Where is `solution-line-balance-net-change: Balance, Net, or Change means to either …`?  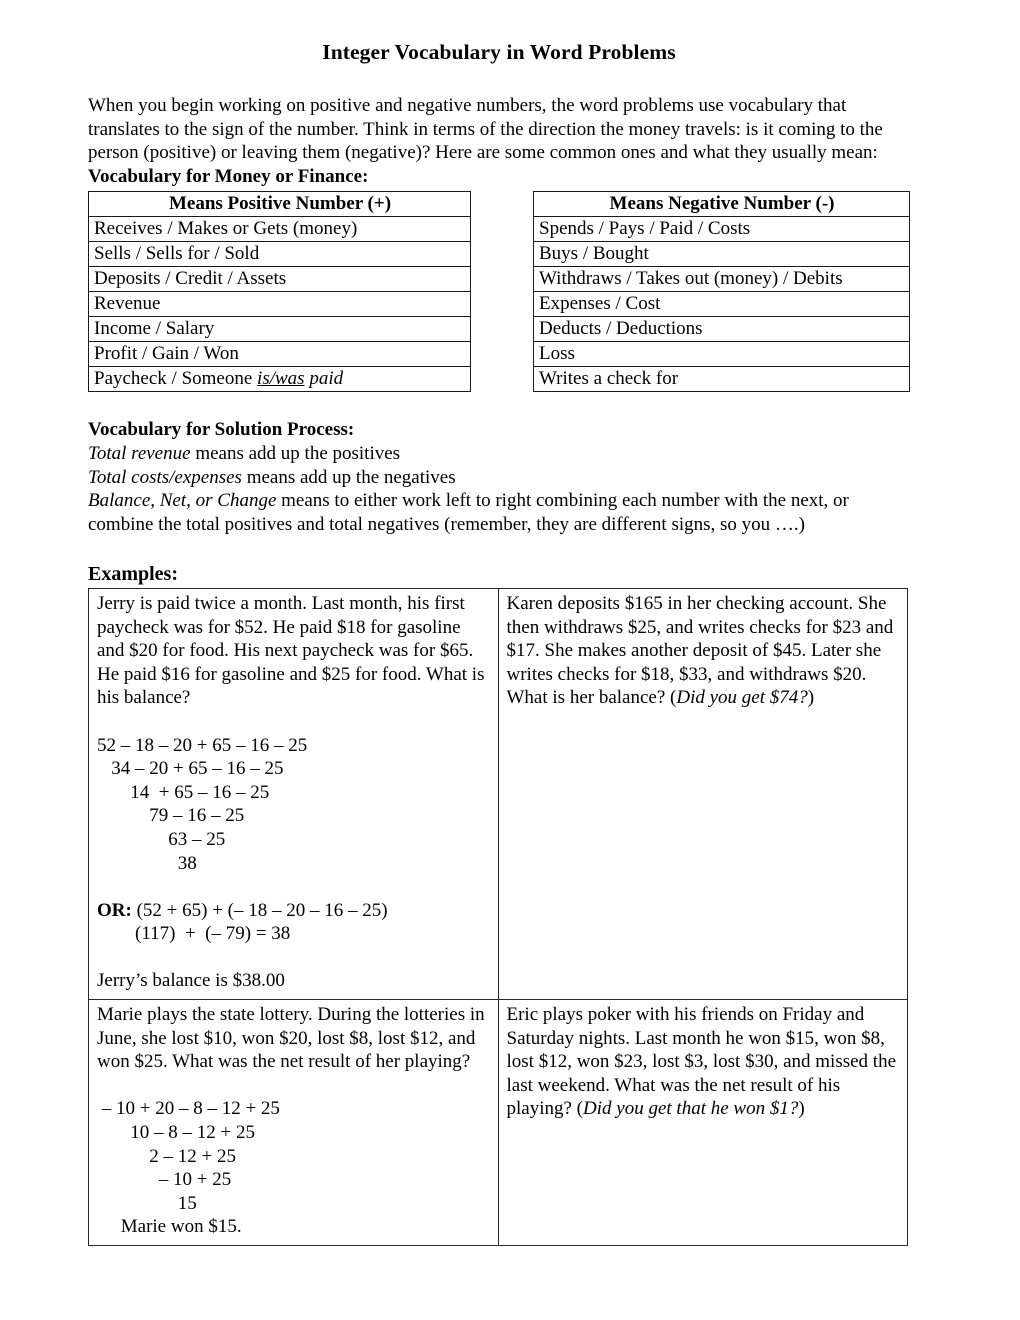 solution-line-balance-net-change: Balance, Net, or Change means to either … is located at coordinates (499, 513).